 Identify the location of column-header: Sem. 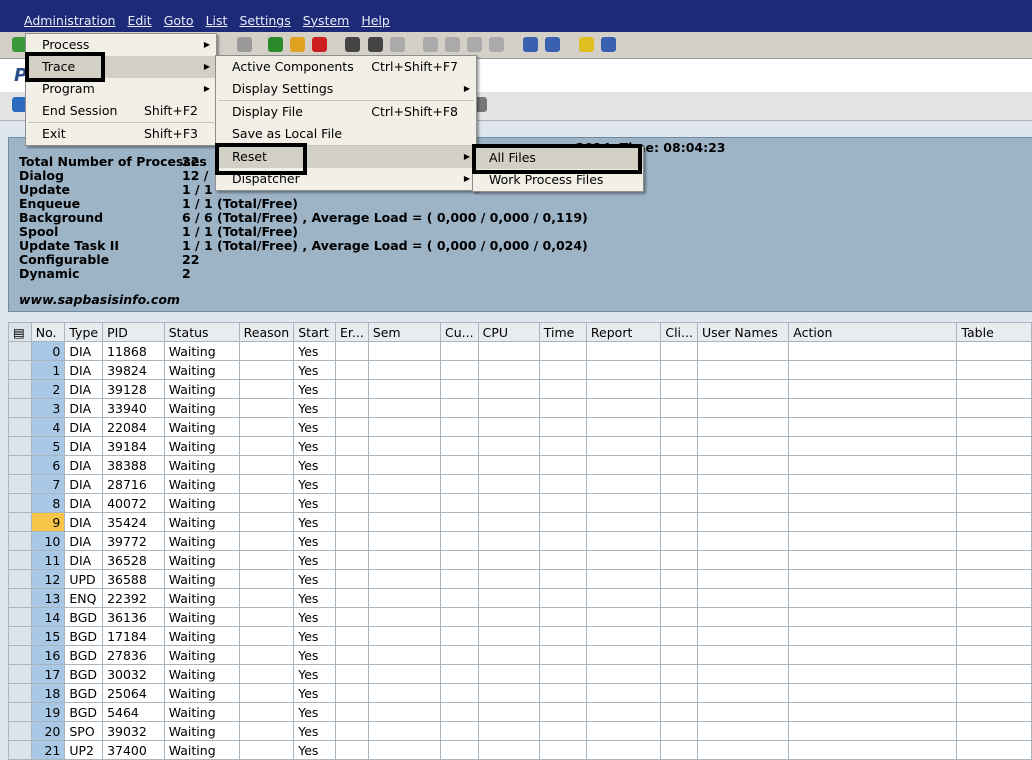
(404, 332).